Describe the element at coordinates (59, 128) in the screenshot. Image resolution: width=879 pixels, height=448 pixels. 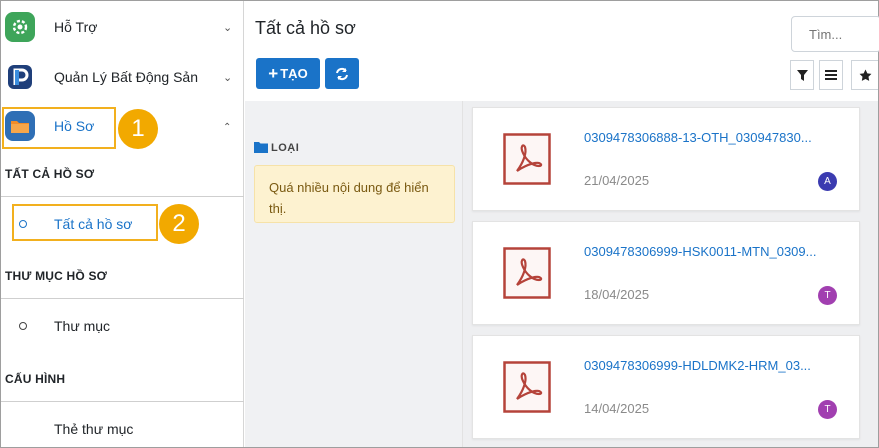
I see `highlight-box-apps` at that location.